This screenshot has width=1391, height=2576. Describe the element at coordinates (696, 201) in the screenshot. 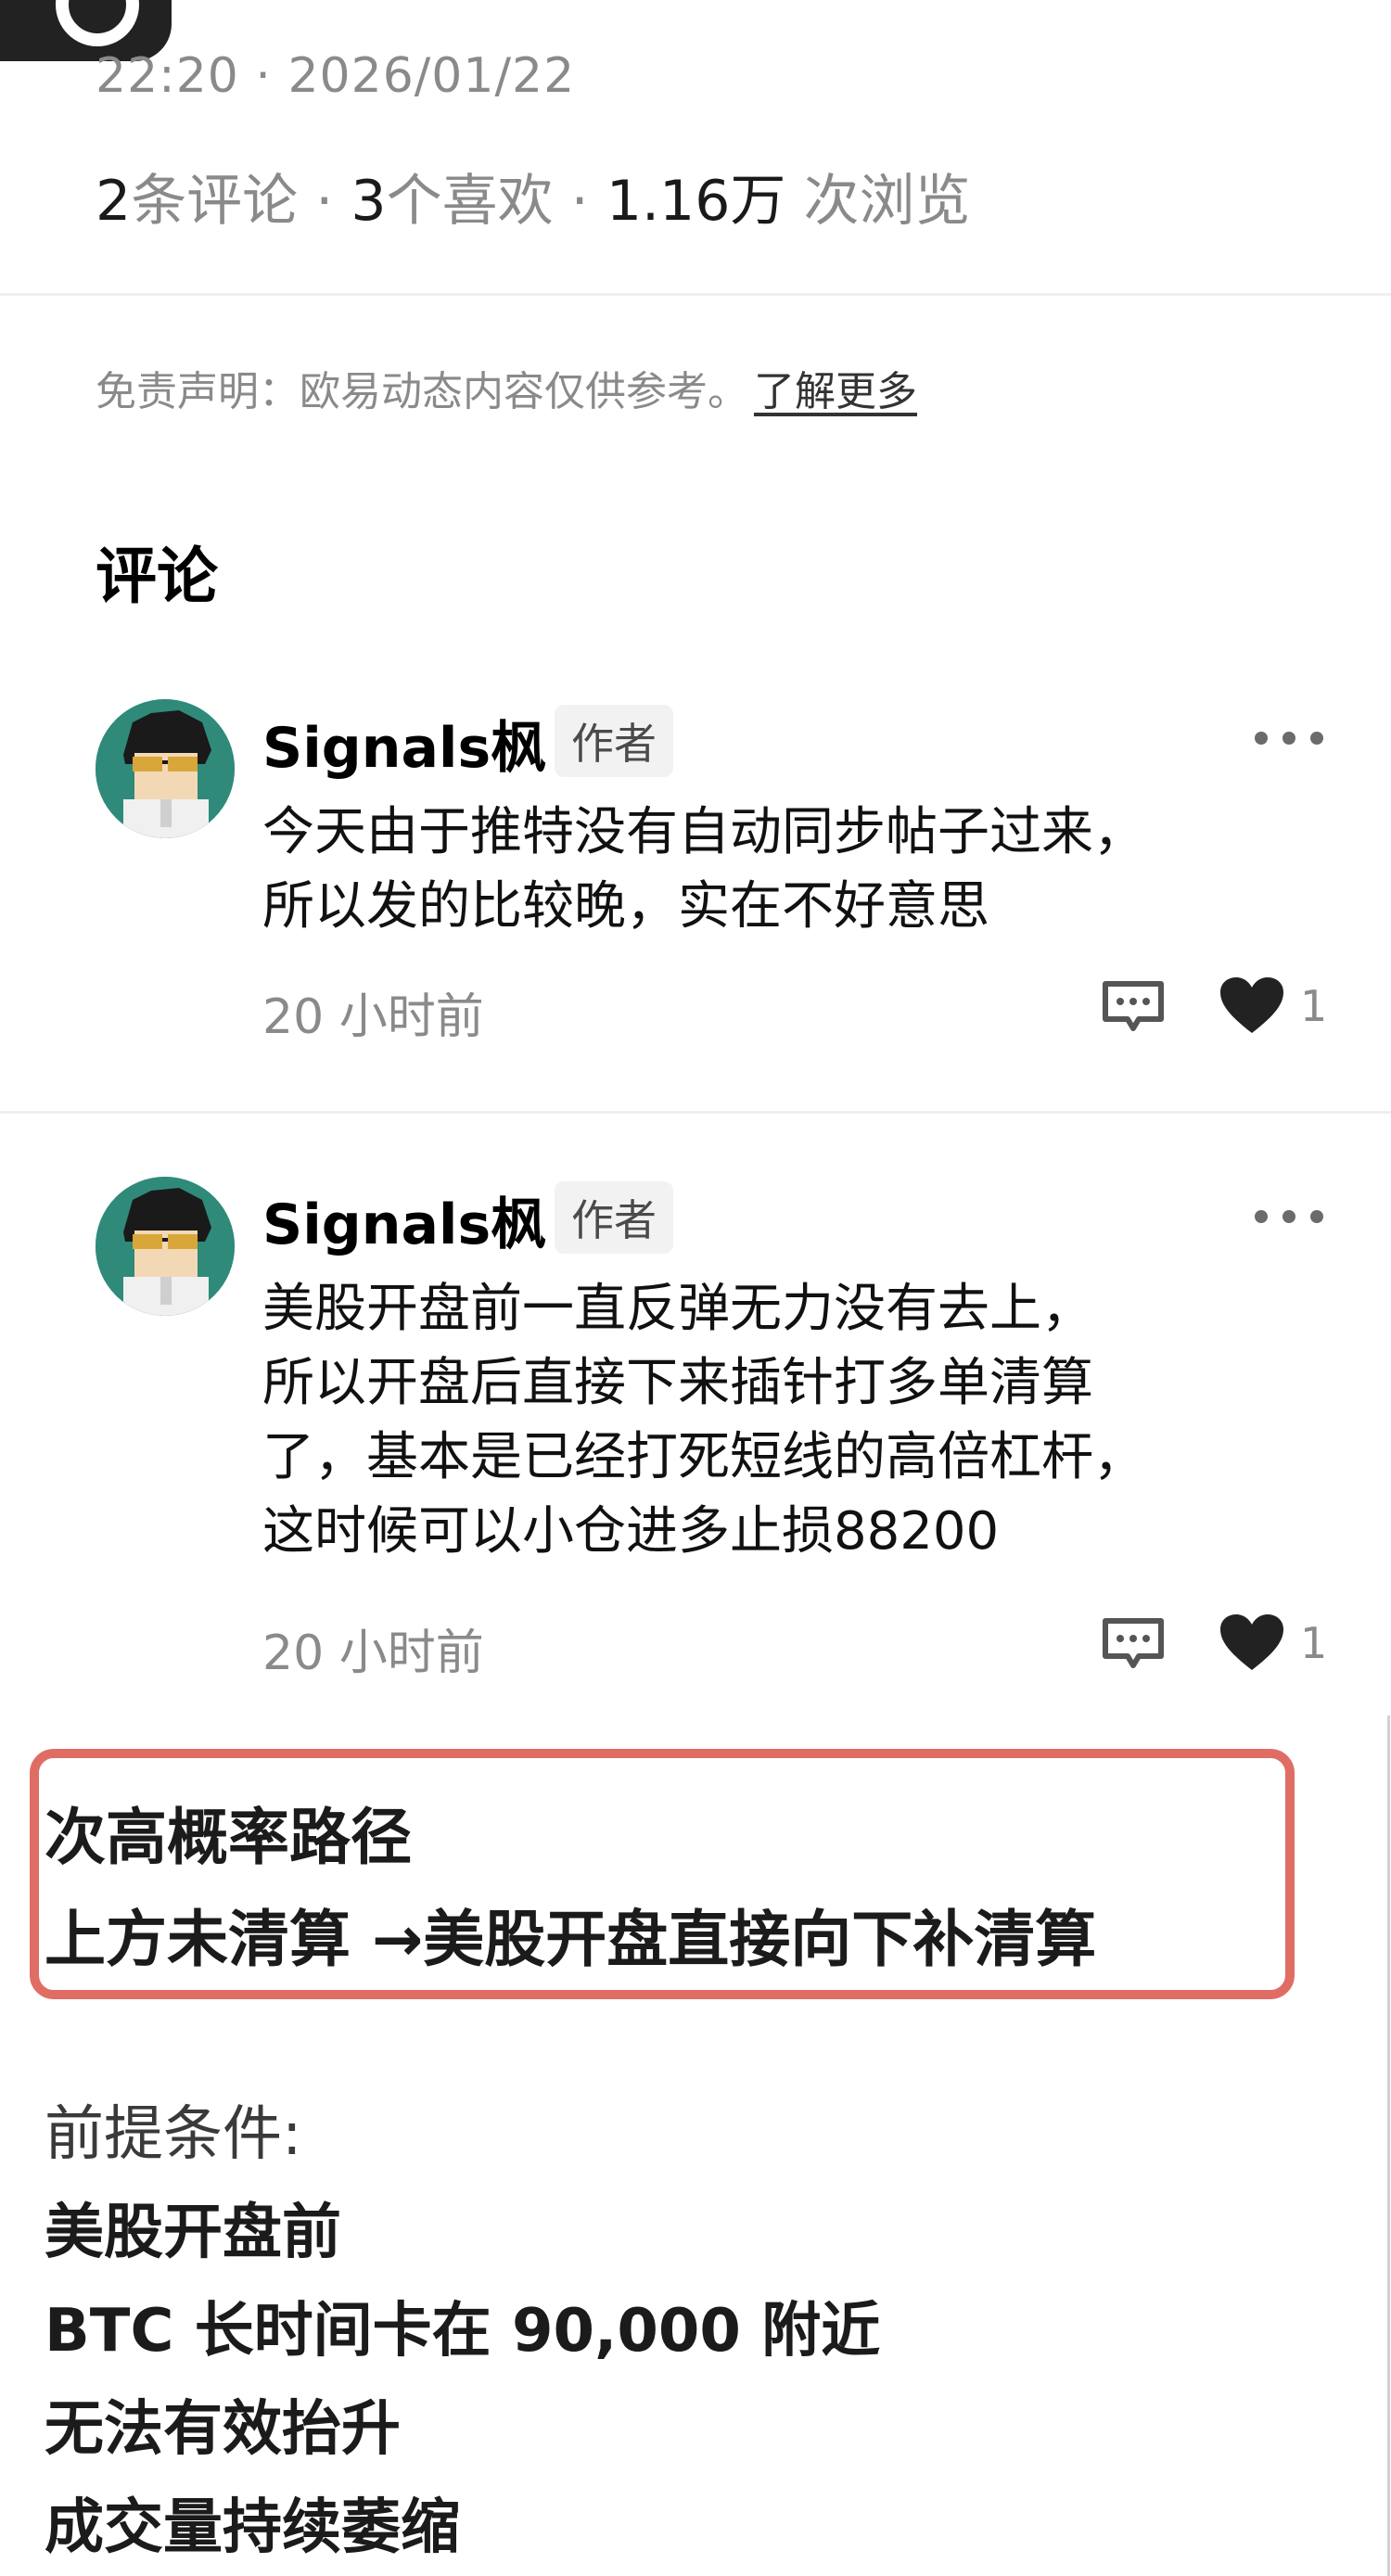

I see `view-count: 1.16万` at that location.